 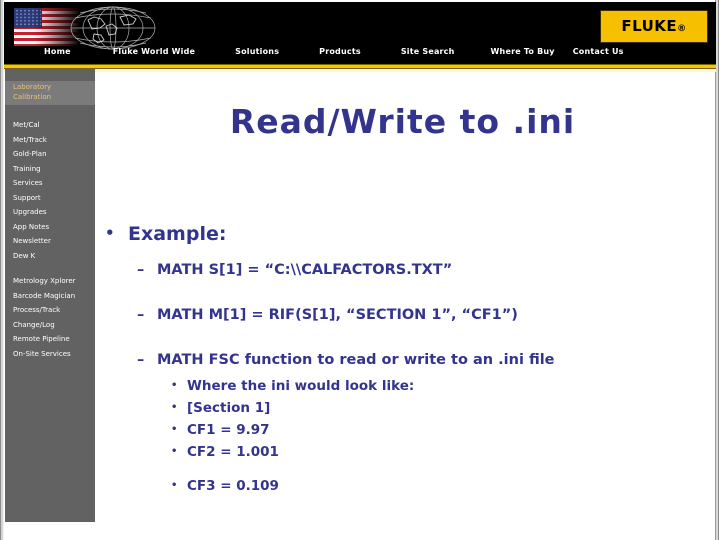 What do you see at coordinates (55, 212) in the screenshot?
I see `sidebar-item-upgrades: Upgrades` at bounding box center [55, 212].